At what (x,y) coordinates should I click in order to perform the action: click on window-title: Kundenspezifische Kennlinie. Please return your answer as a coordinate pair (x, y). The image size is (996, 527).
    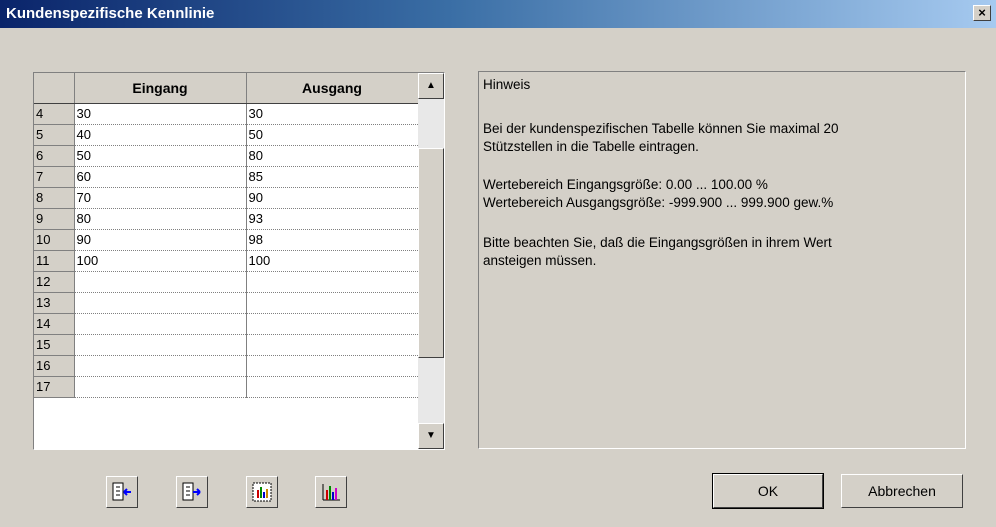
    Looking at the image, I should click on (110, 13).